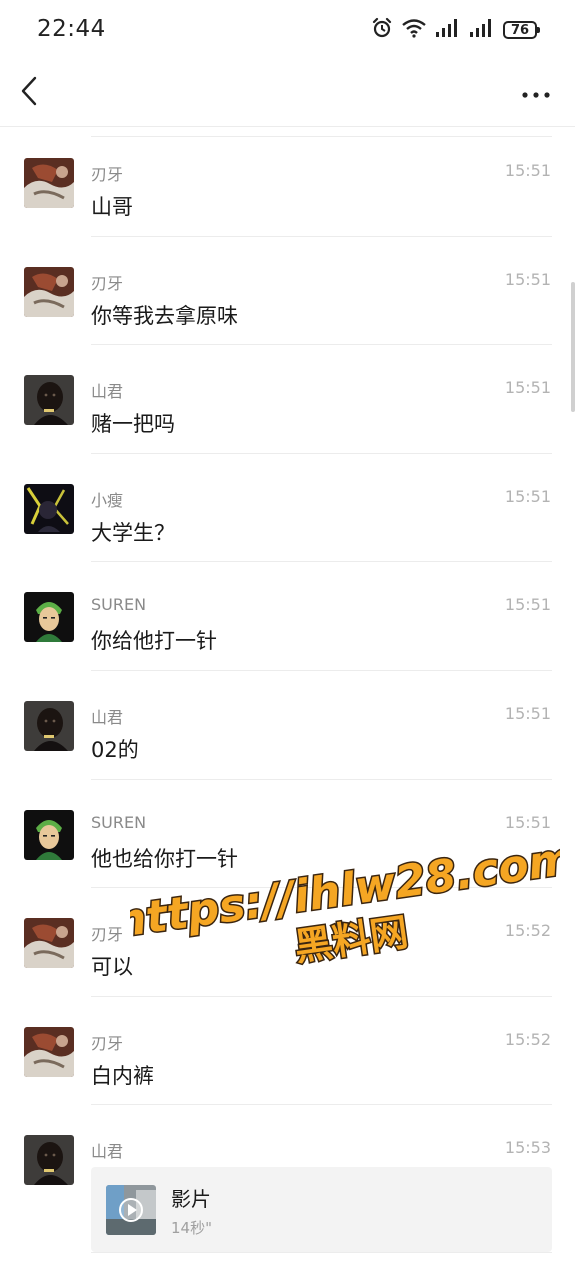 This screenshot has width=575, height=1280. What do you see at coordinates (107, 500) in the screenshot?
I see `sender-name: 小瘦` at bounding box center [107, 500].